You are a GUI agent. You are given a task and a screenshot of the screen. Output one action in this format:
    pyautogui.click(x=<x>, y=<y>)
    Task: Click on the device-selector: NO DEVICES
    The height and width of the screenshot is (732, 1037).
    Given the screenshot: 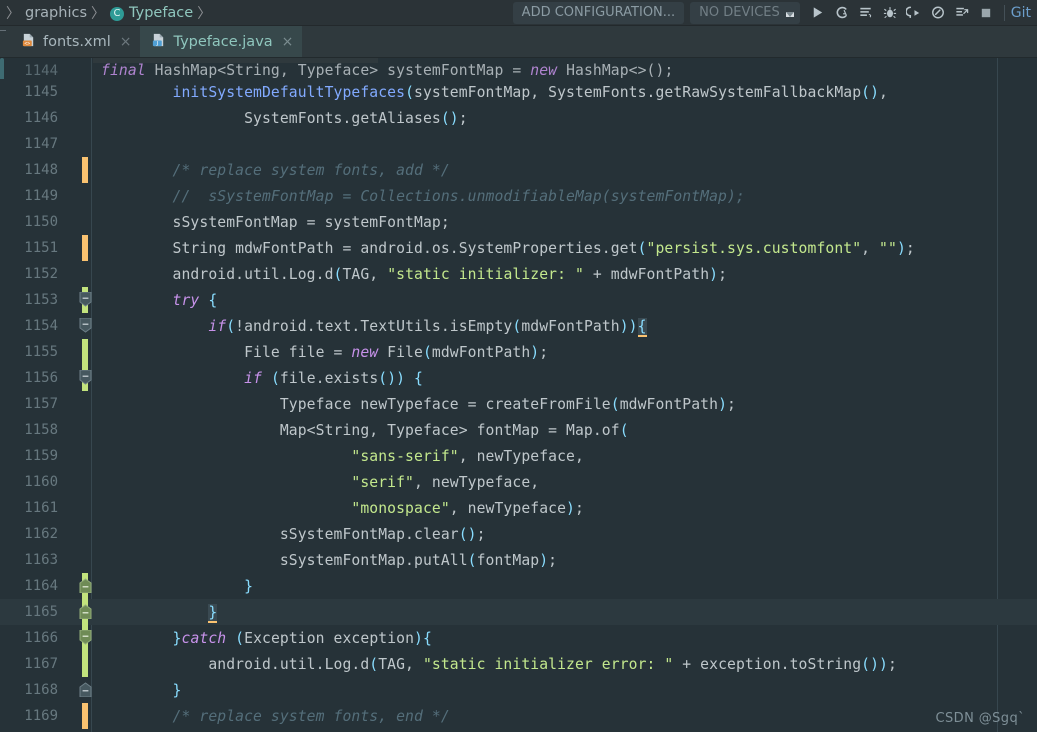 What is the action you would take?
    pyautogui.click(x=745, y=12)
    